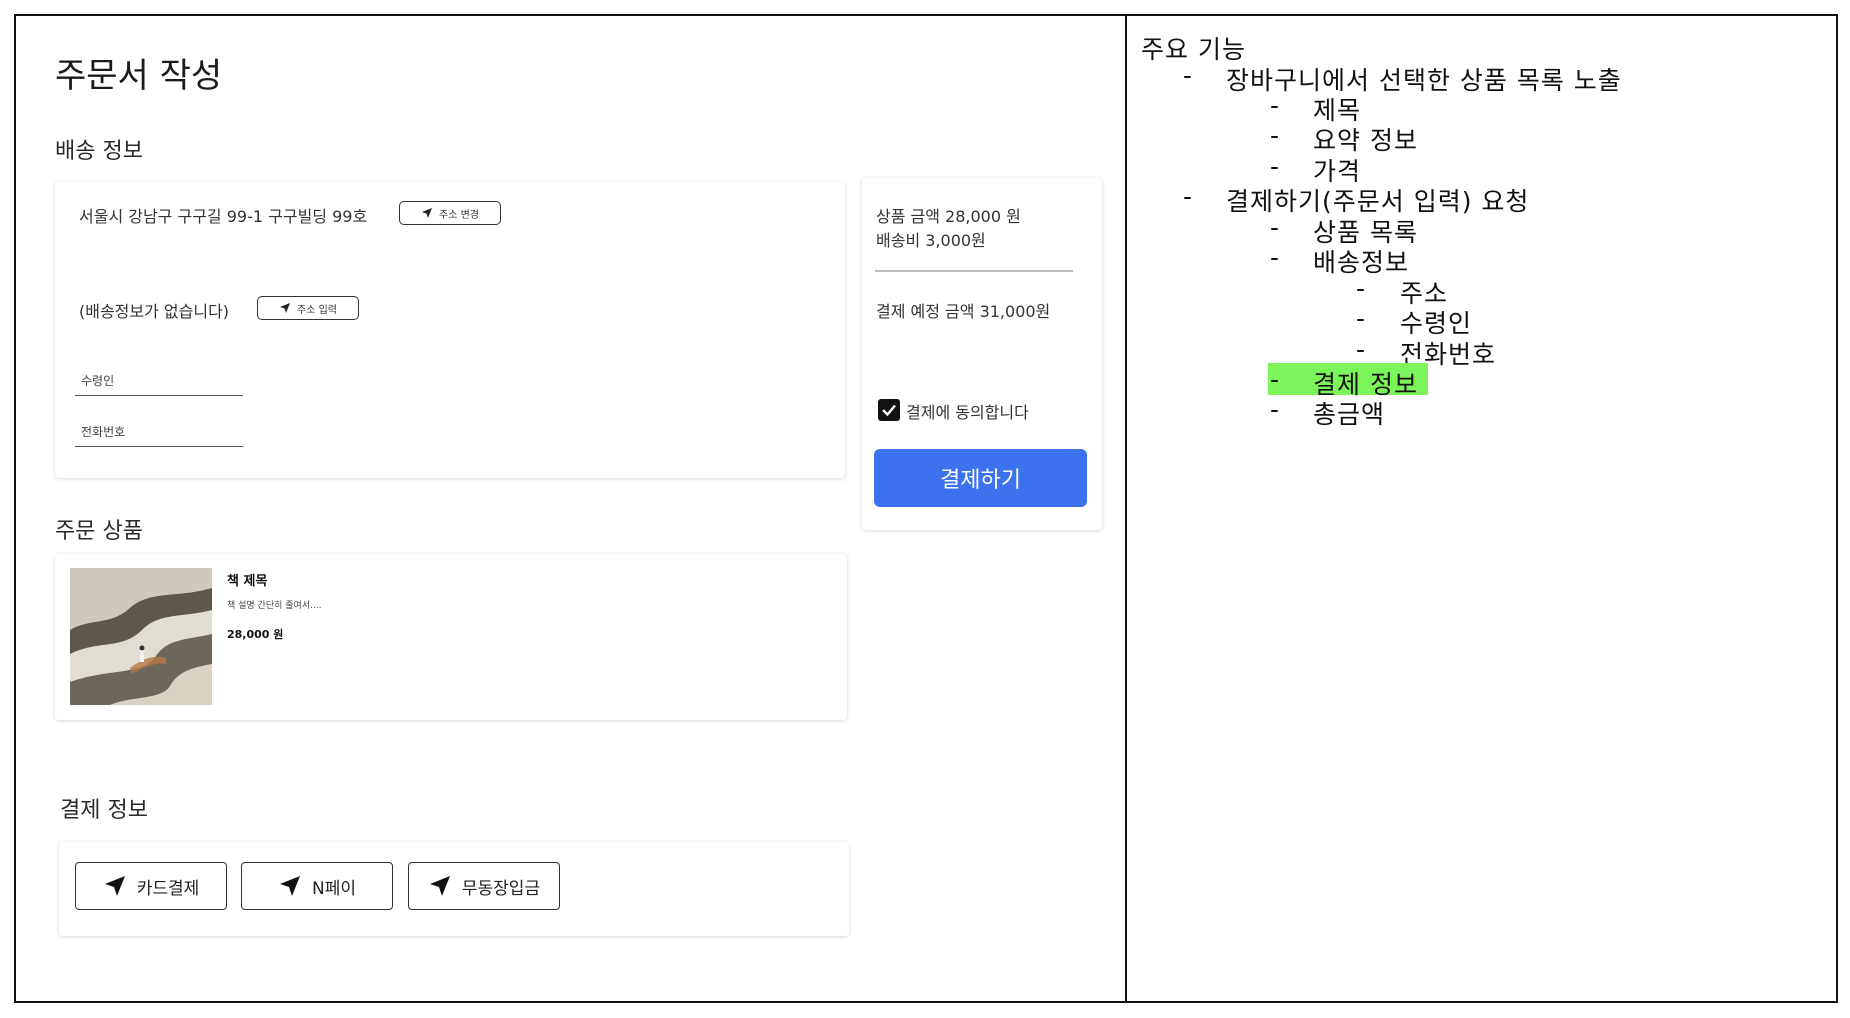 Image resolution: width=1850 pixels, height=1018 pixels. Describe the element at coordinates (980, 478) in the screenshot. I see `pay-button: 결제하기` at that location.